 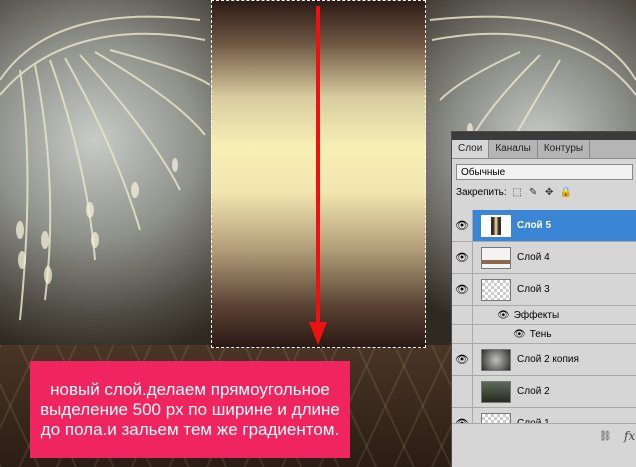 What do you see at coordinates (544, 172) in the screenshot?
I see `blend-mode-select: Обычные` at bounding box center [544, 172].